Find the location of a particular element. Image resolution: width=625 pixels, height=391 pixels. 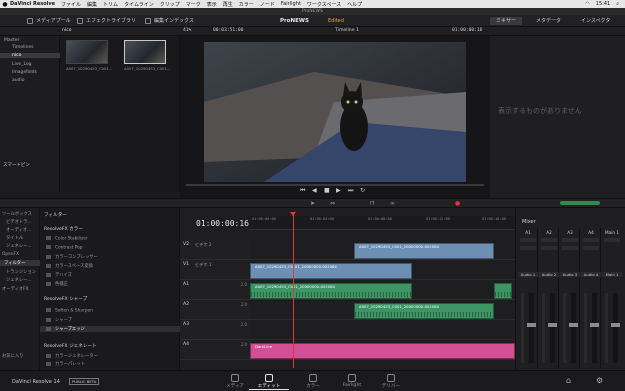

tree-titles: タイトル is located at coordinates (14, 238).